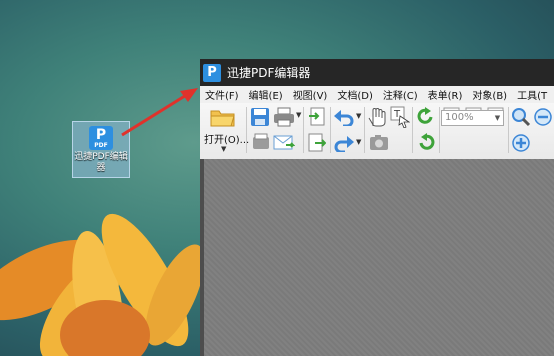 Image resolution: width=554 pixels, height=356 pixels. What do you see at coordinates (223, 149) in the screenshot?
I see `open-dropdown-caret: ▼` at bounding box center [223, 149].